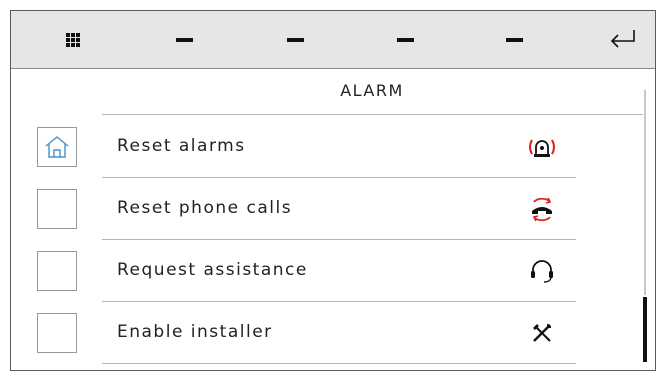 Image resolution: width=668 pixels, height=383 pixels. I want to click on grid-menu-icon, so click(73, 40).